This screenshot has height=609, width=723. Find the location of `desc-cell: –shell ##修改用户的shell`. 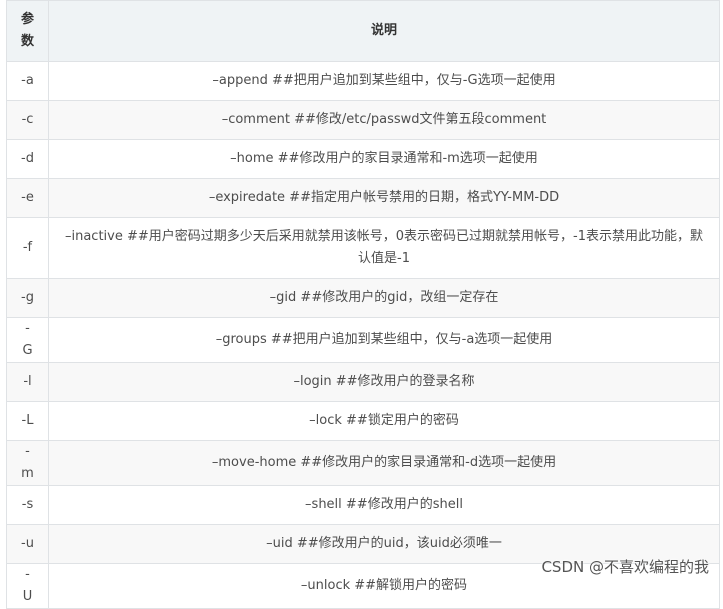

desc-cell: –shell ##修改用户的shell is located at coordinates (384, 505).